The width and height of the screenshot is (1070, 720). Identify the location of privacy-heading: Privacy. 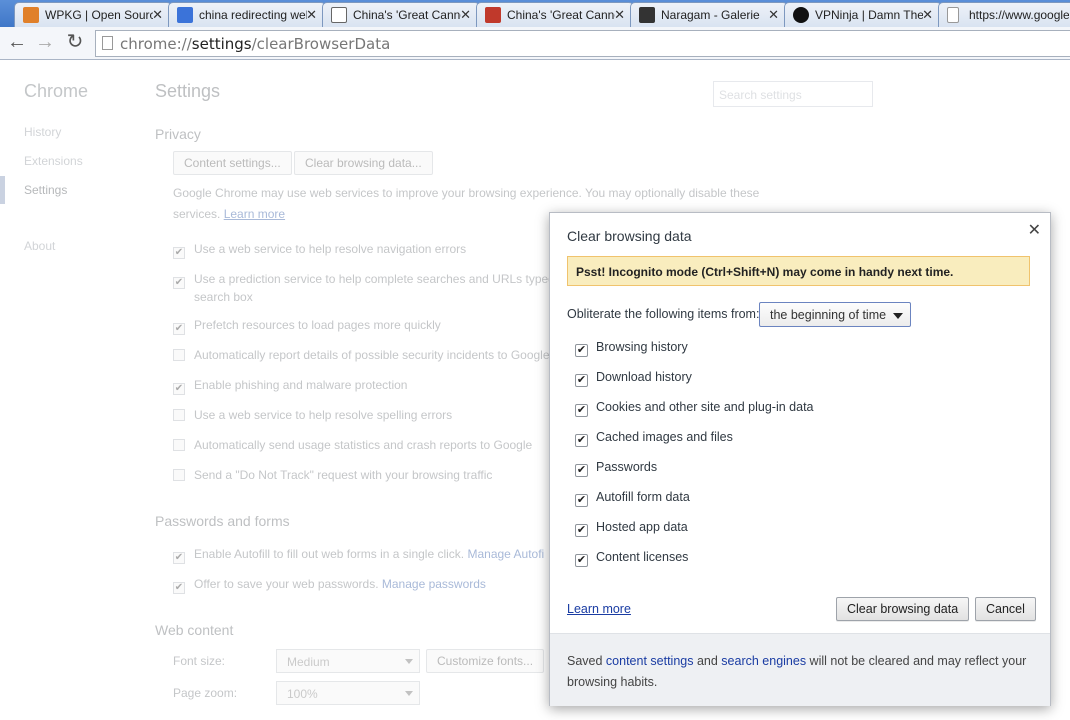
(178, 134).